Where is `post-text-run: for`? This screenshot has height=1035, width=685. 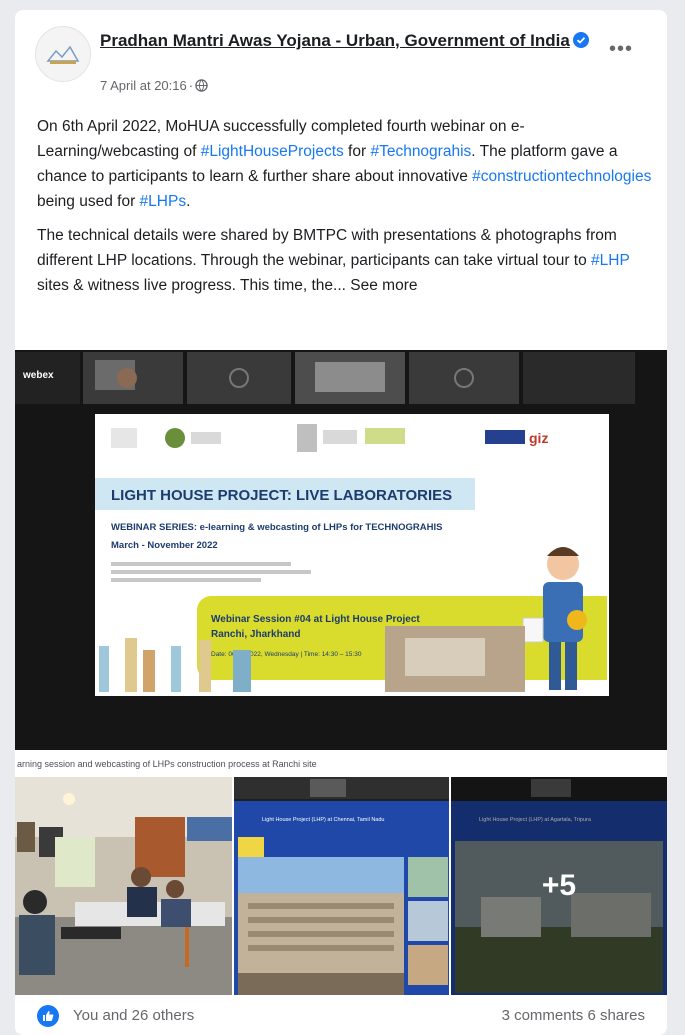 post-text-run: for is located at coordinates (357, 151).